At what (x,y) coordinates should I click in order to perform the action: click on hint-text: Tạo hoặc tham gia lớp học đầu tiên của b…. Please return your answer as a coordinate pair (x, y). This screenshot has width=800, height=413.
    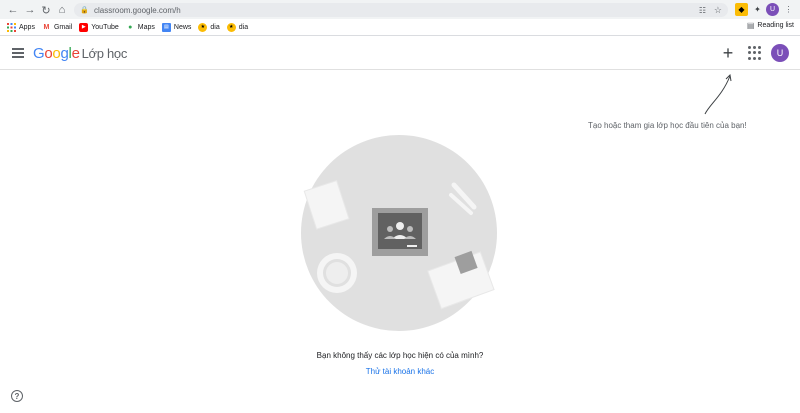
    Looking at the image, I should click on (667, 125).